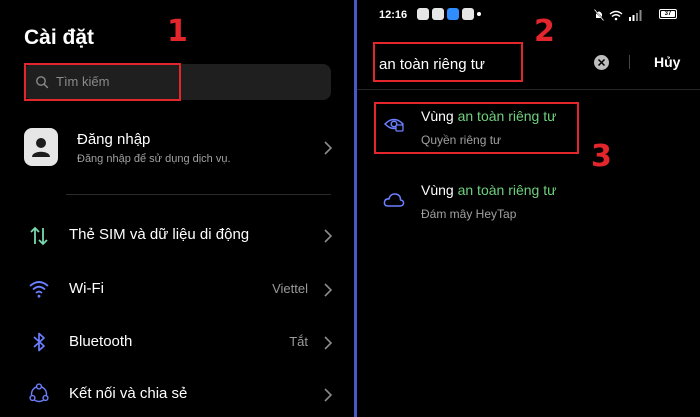  Describe the element at coordinates (469, 214) in the screenshot. I see `search-result-subtitle: Đám mây HeyTap` at that location.